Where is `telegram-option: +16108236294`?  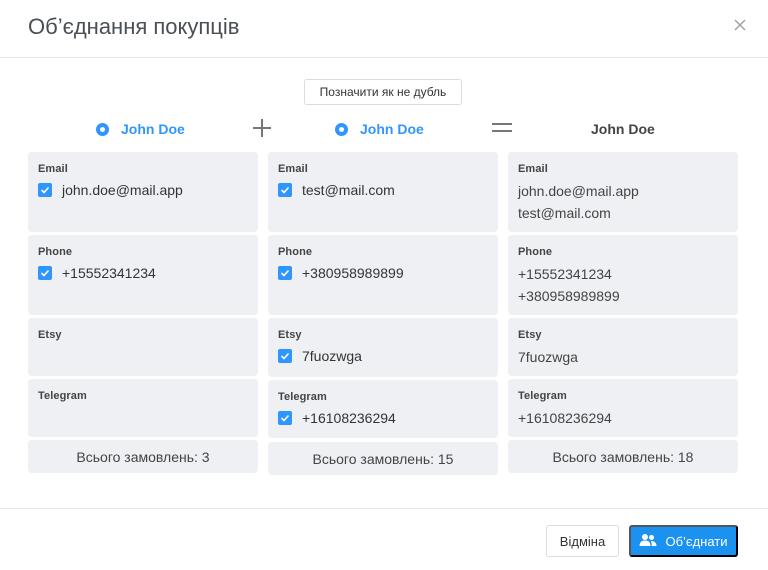 telegram-option: +16108236294 is located at coordinates (337, 418).